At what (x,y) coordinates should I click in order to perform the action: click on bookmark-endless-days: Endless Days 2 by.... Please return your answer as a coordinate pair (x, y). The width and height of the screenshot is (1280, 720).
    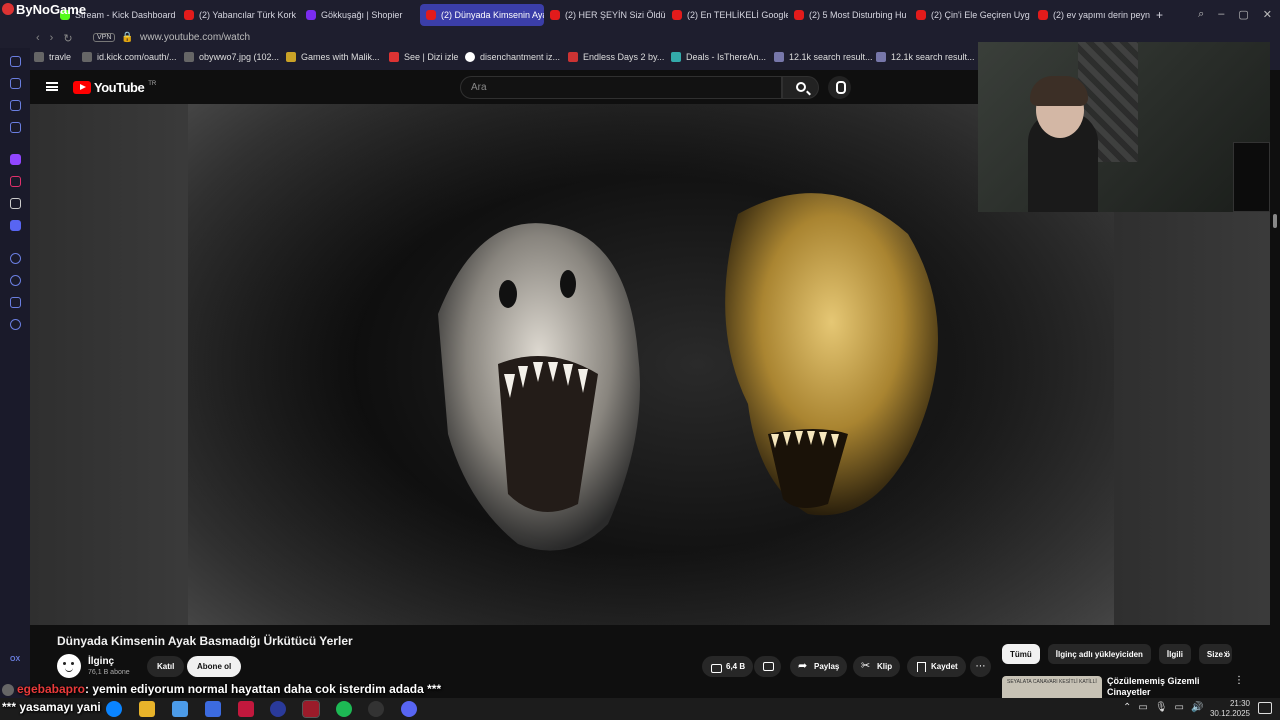
    Looking at the image, I should click on (616, 57).